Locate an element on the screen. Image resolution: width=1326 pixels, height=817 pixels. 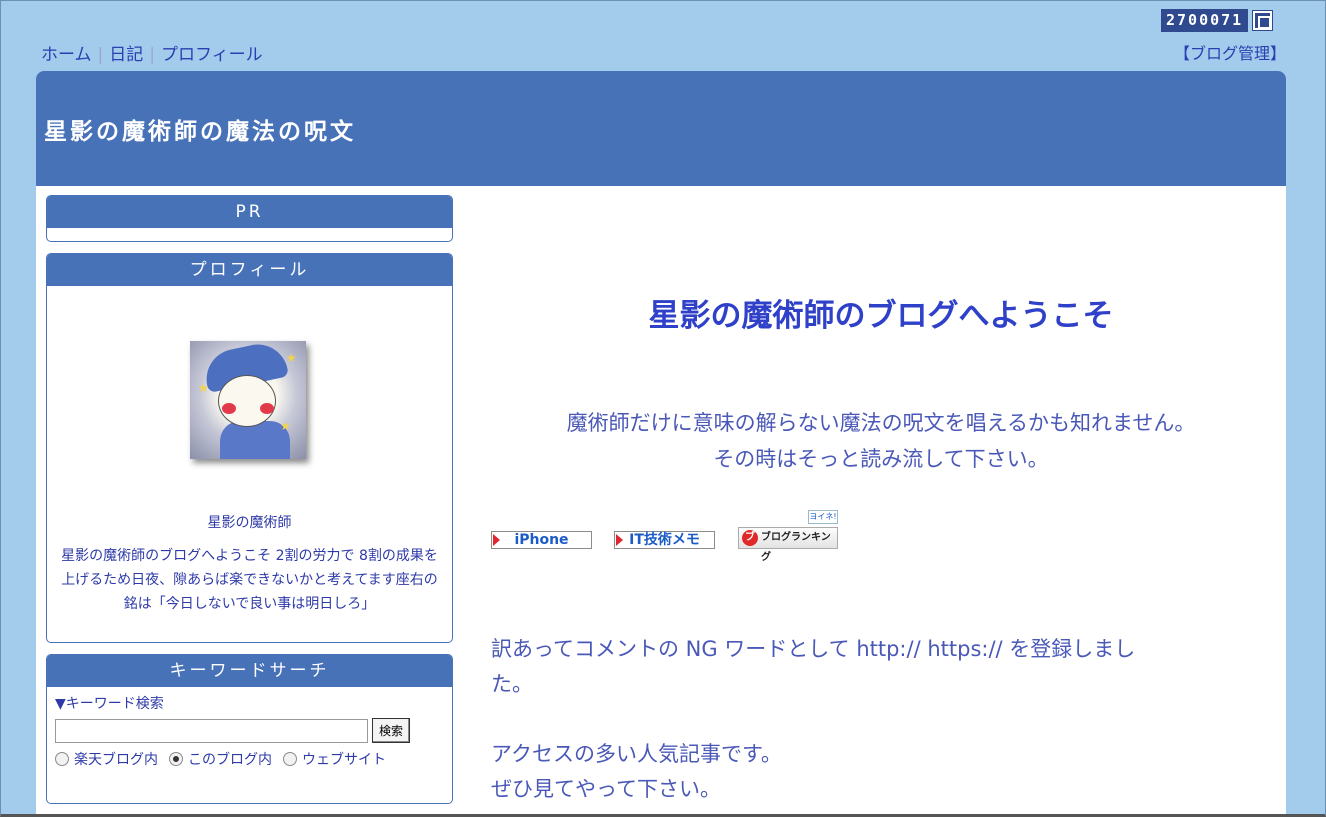
blog-title: 星影の魔術師の魔法の呪文 is located at coordinates (200, 129).